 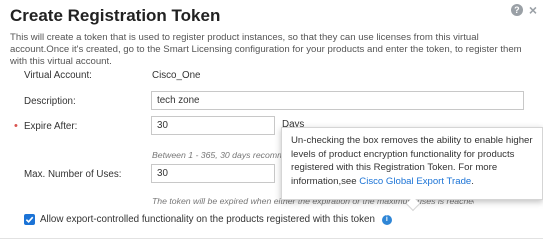 I want to click on cisco-global-export-trade-link: Cisco Global Export Trade, so click(x=415, y=181).